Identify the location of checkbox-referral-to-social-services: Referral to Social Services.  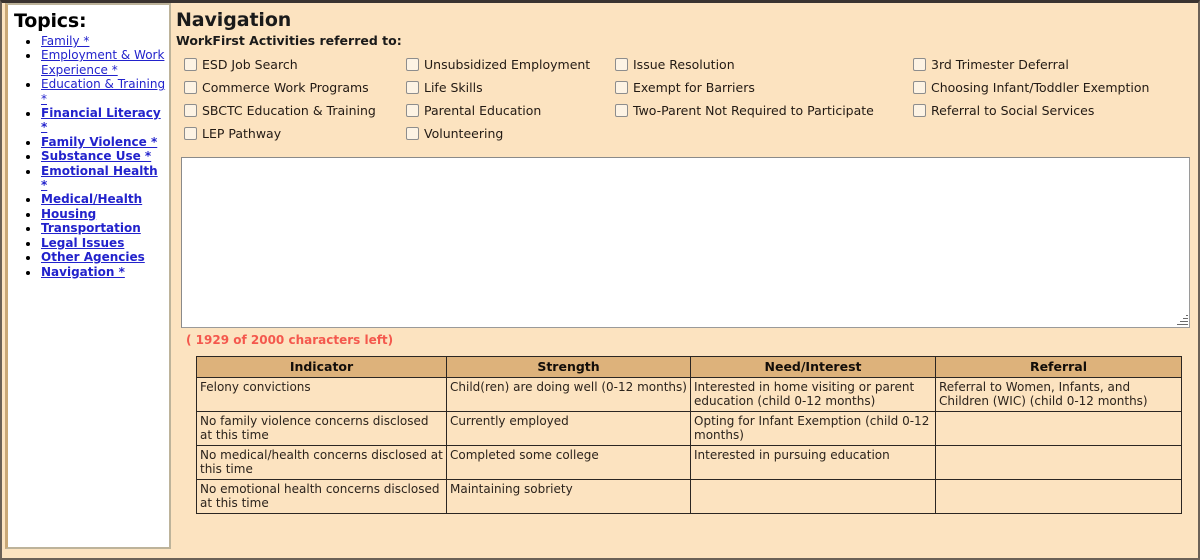
(1047, 112).